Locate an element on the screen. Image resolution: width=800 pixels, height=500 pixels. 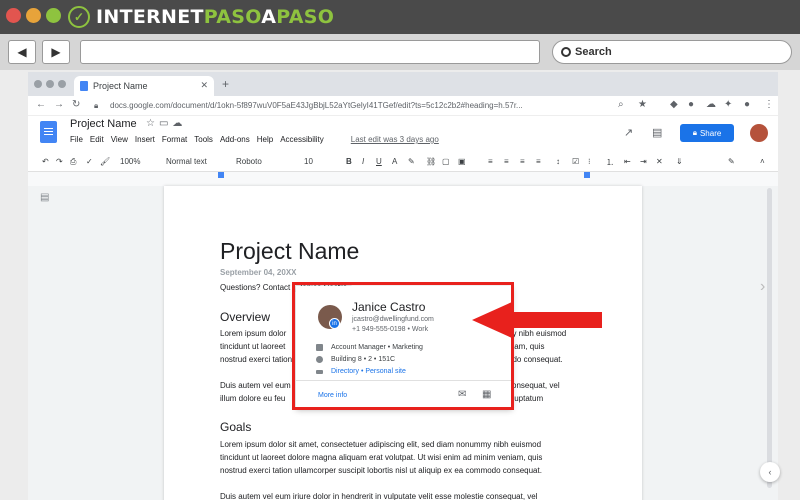
align-right-icon: ≡ is located at coordinates (522, 161).